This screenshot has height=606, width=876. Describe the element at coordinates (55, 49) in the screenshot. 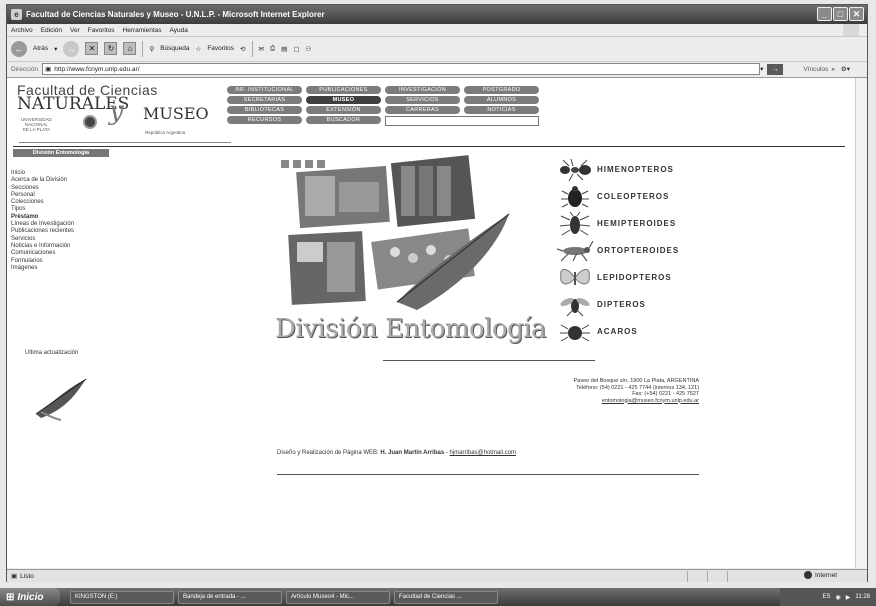

I see `back-dropdown-icon: ▾` at that location.